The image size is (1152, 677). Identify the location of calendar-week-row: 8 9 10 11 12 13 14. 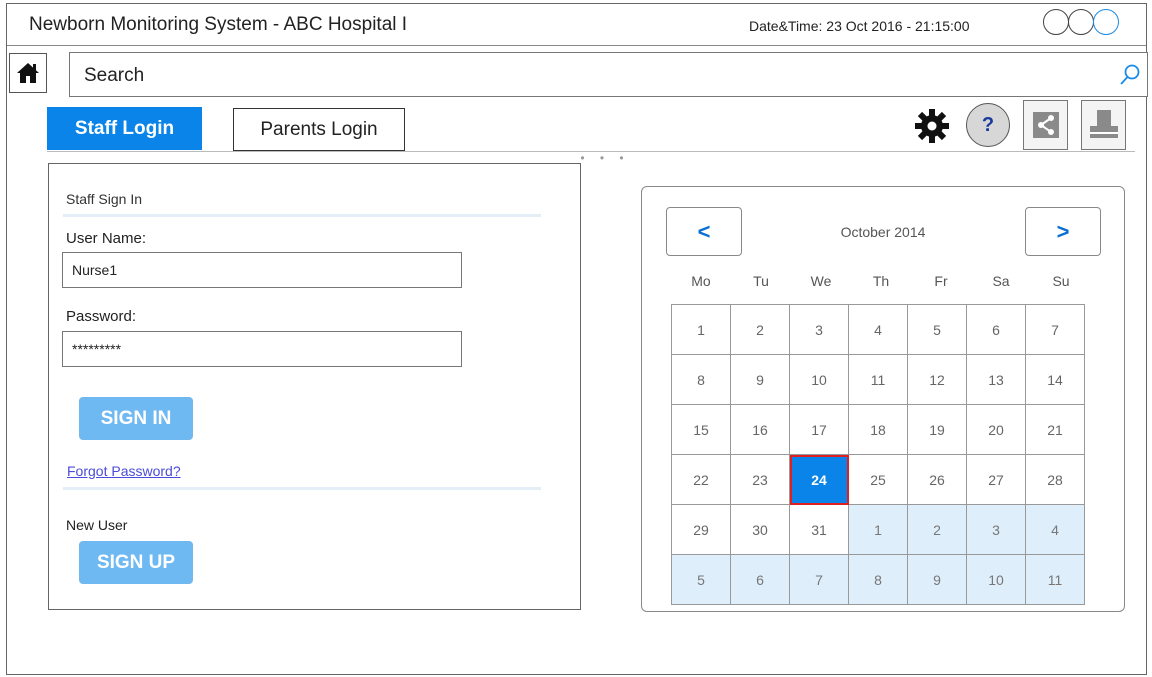
(878, 379).